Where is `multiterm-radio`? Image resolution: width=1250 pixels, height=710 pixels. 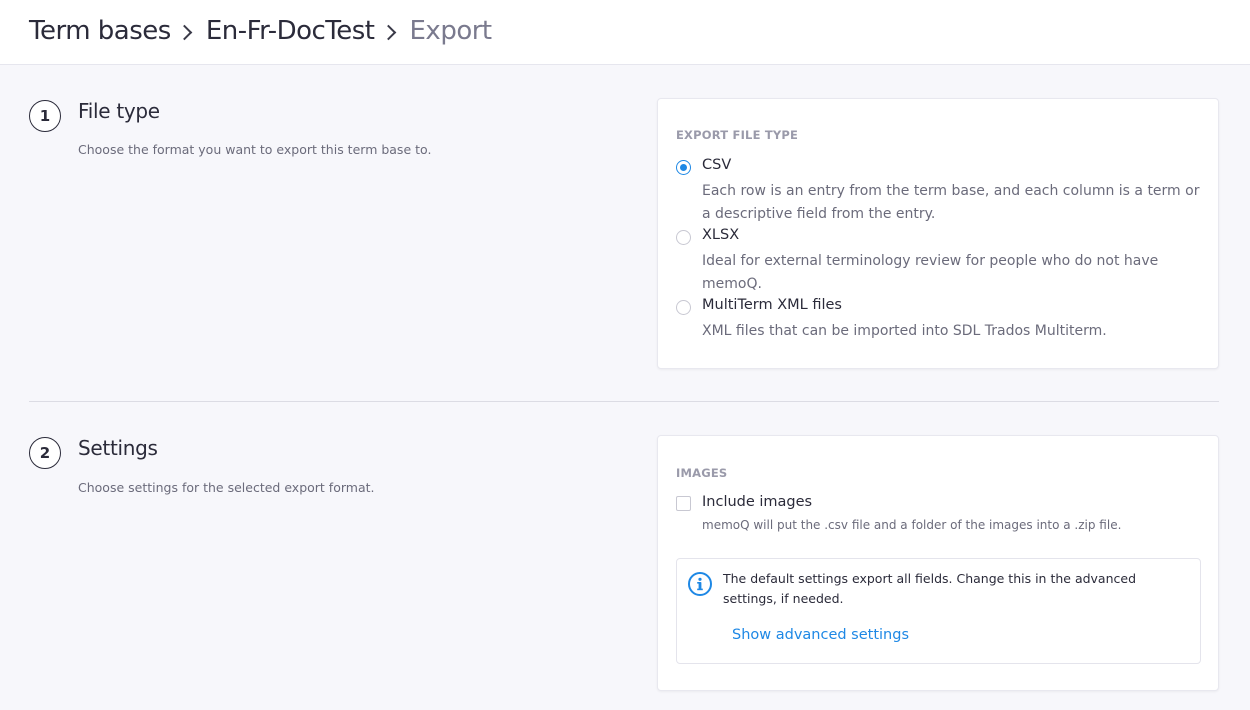 multiterm-radio is located at coordinates (683, 307).